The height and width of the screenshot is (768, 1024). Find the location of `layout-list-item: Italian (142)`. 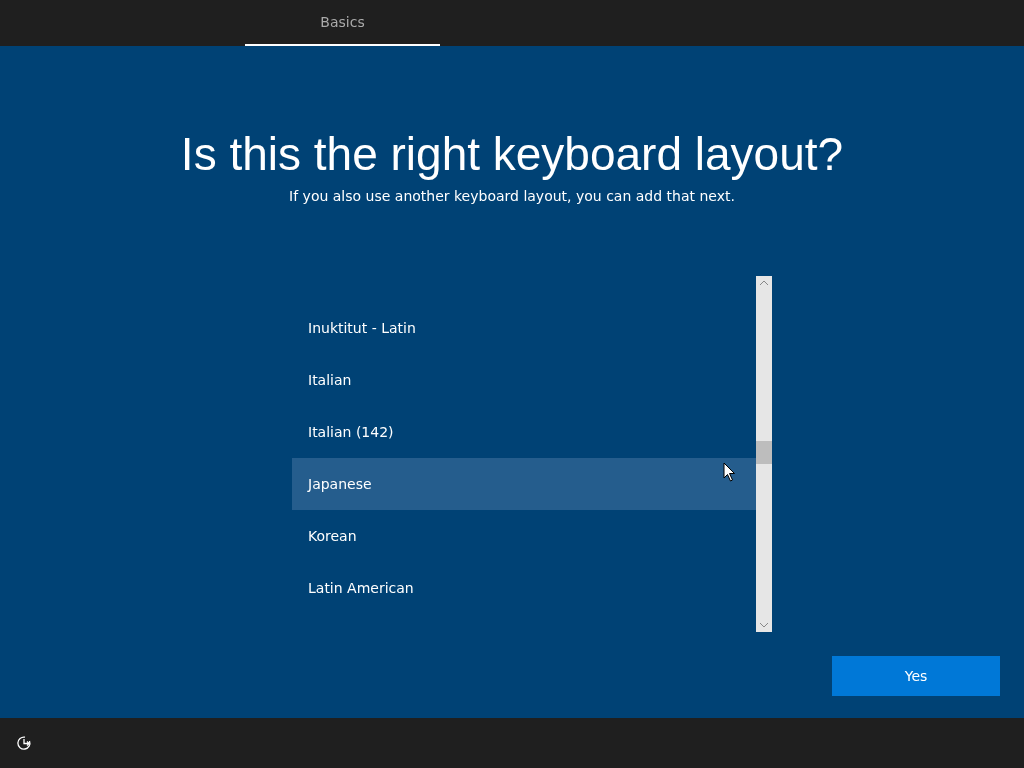

layout-list-item: Italian (142) is located at coordinates (524, 432).